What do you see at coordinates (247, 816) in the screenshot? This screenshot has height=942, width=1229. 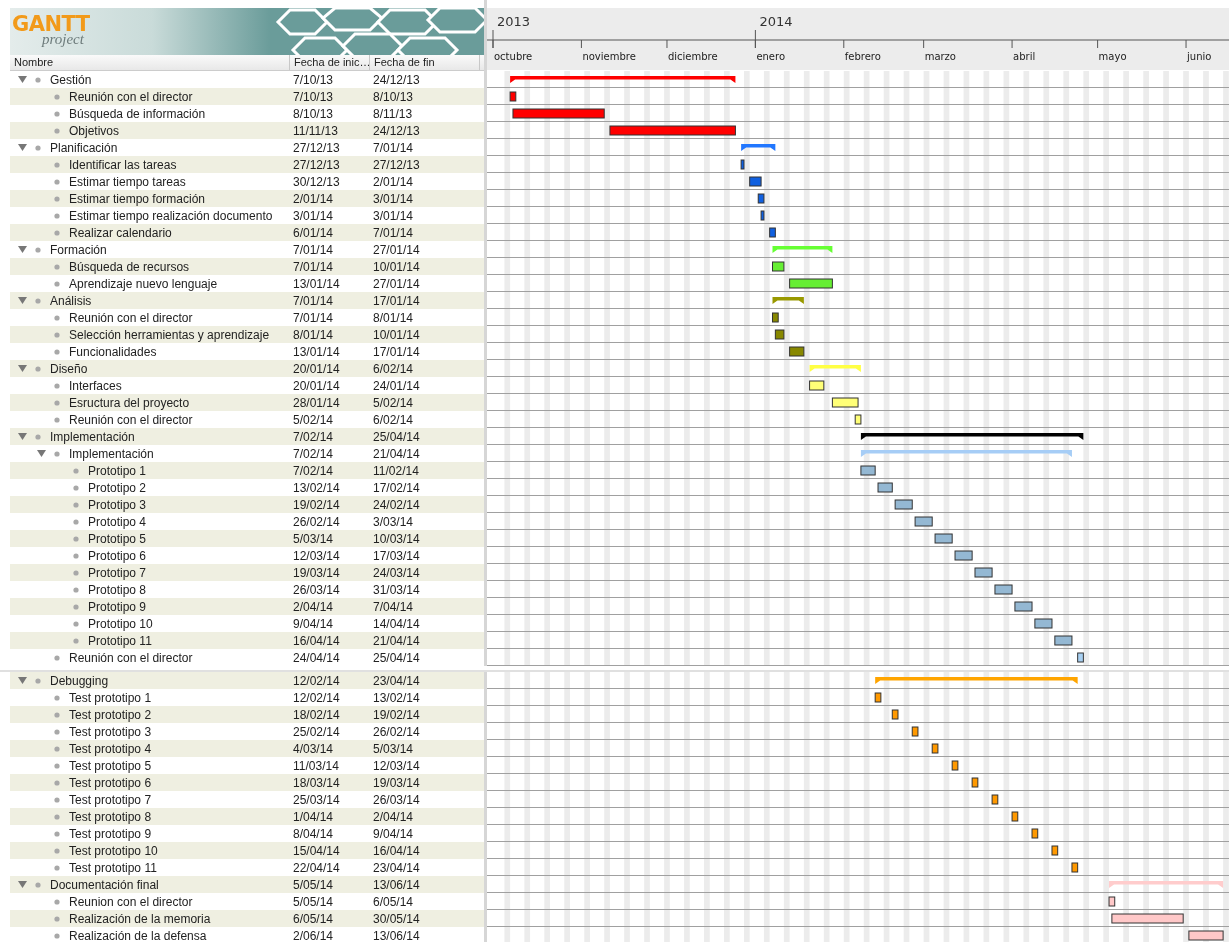 I see `table-row: Test prototipo 8 1/04/14 2/04/14` at bounding box center [247, 816].